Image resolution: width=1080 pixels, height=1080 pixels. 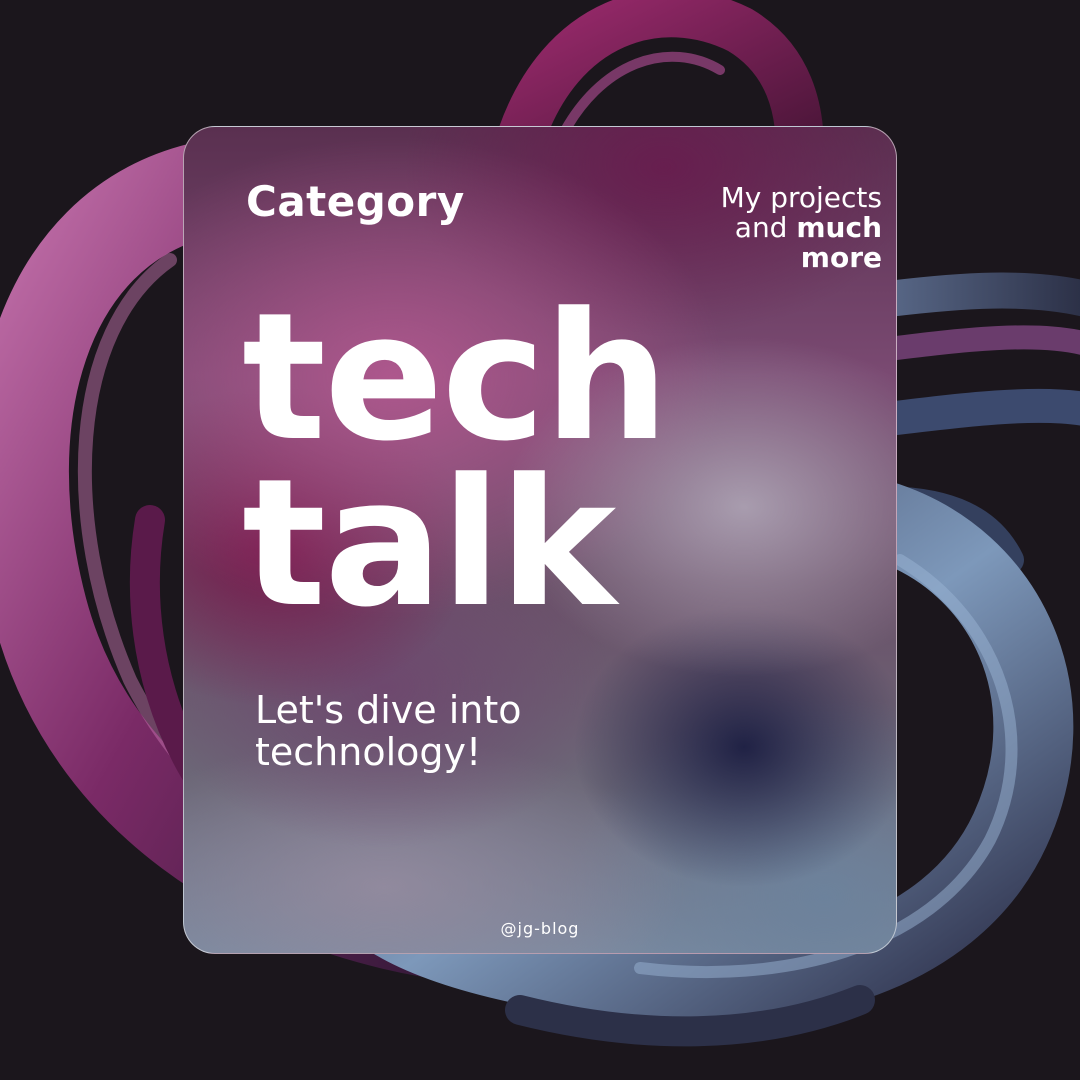 What do you see at coordinates (801, 197) in the screenshot?
I see `tagline-line-1: My projects` at bounding box center [801, 197].